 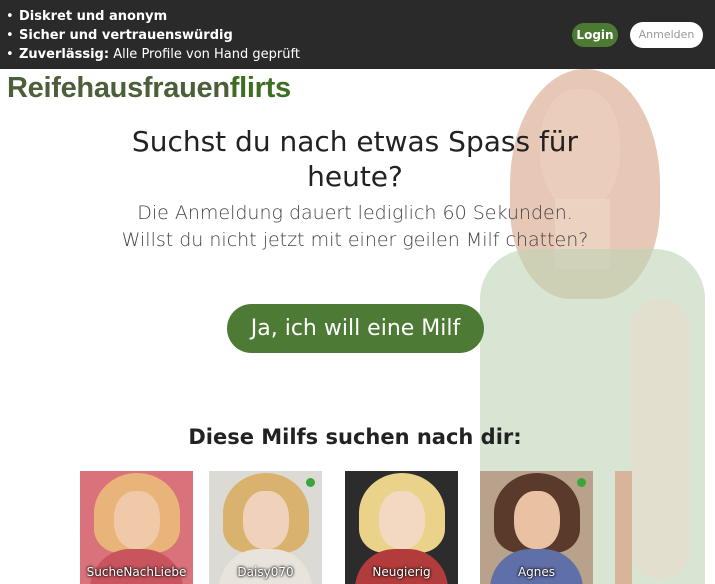 I want to click on profile-name: Neugierig, so click(x=401, y=572).